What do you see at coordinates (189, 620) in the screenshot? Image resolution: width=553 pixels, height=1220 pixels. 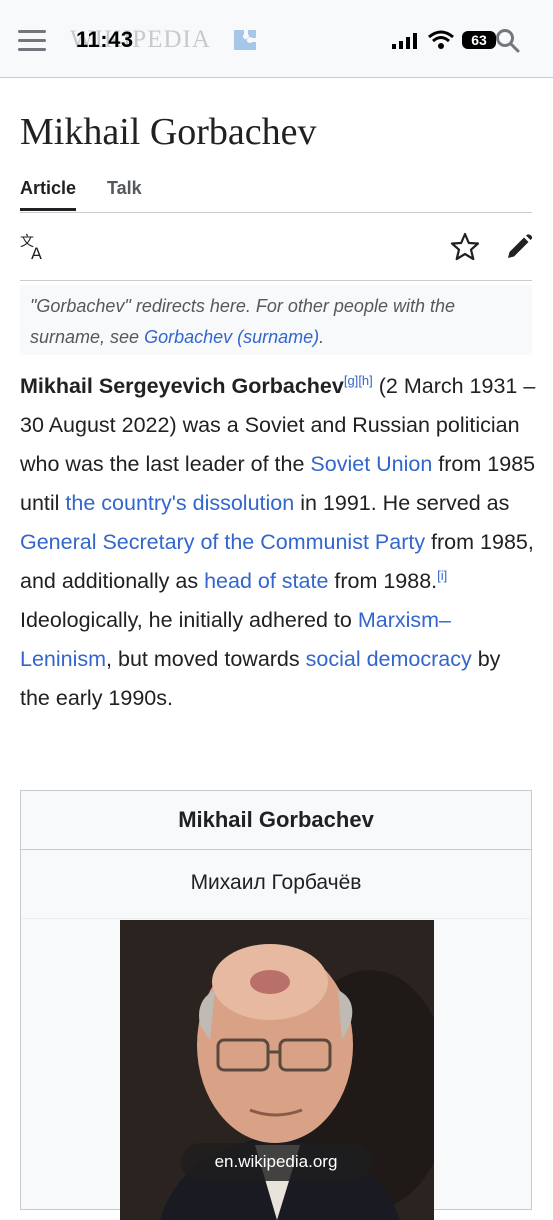 I see `lead-text-6: Ideologically, he initially adhered to` at bounding box center [189, 620].